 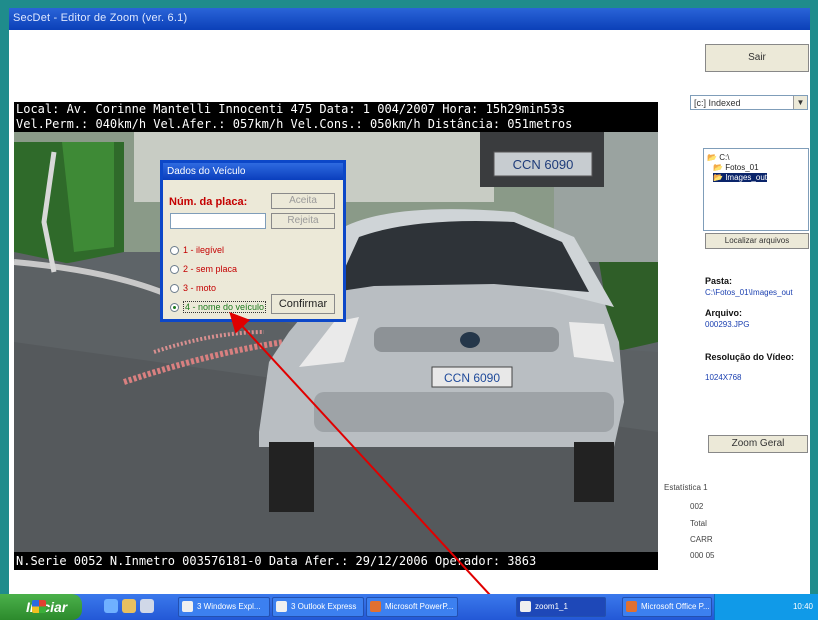 What do you see at coordinates (631, 606) in the screenshot?
I see `office-icon` at bounding box center [631, 606].